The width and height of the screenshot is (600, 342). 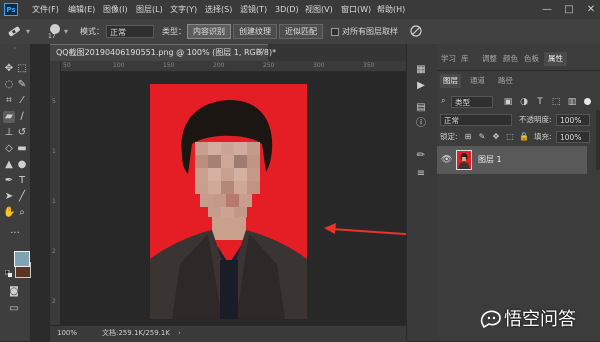 I want to click on spot-healing-tool-icon: ▰, so click(x=9, y=117).